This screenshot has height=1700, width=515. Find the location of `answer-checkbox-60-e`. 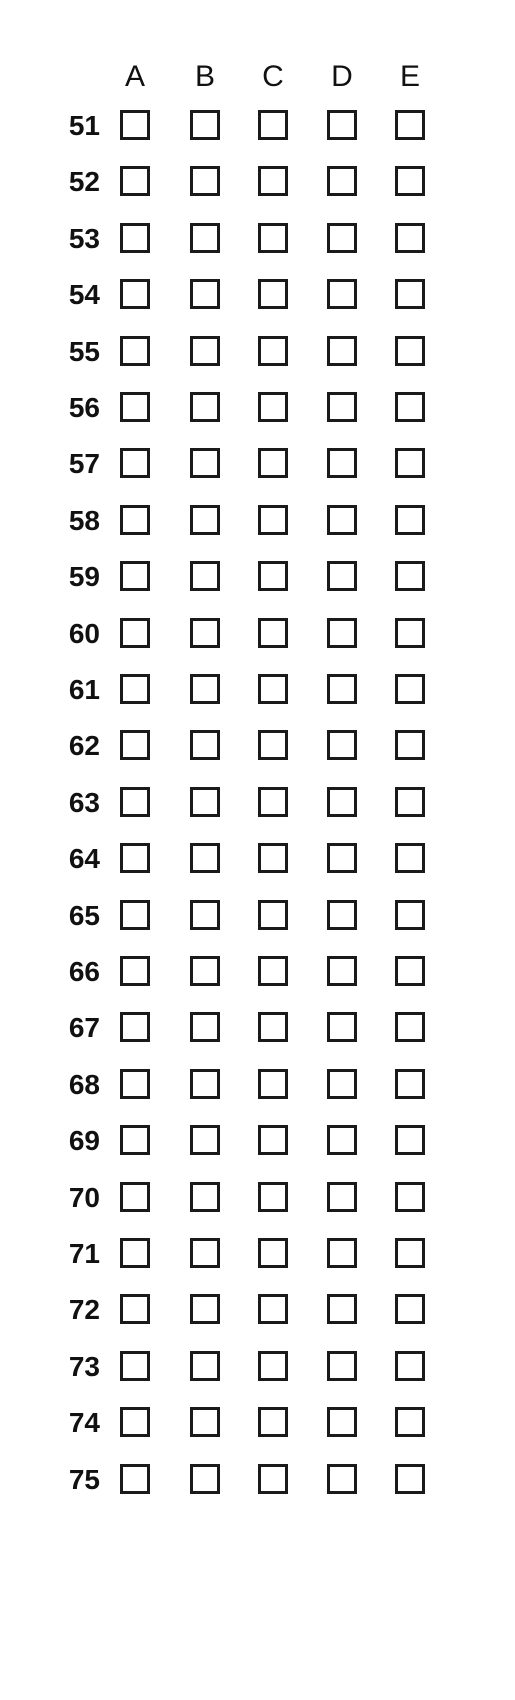

answer-checkbox-60-e is located at coordinates (410, 633).